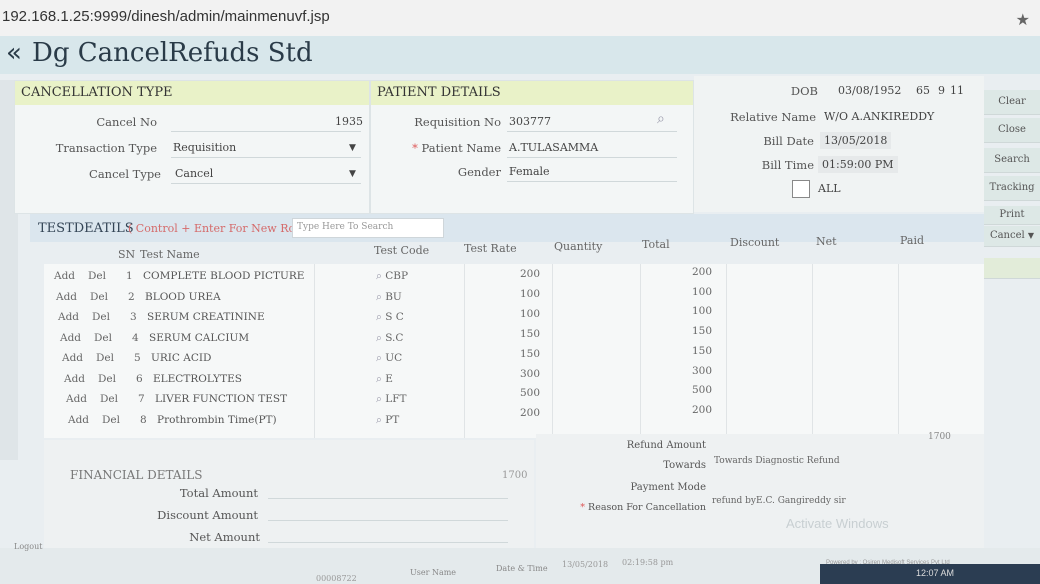 Image resolution: width=1040 pixels, height=584 pixels. I want to click on row-test-code: ⌕ PT, so click(387, 420).